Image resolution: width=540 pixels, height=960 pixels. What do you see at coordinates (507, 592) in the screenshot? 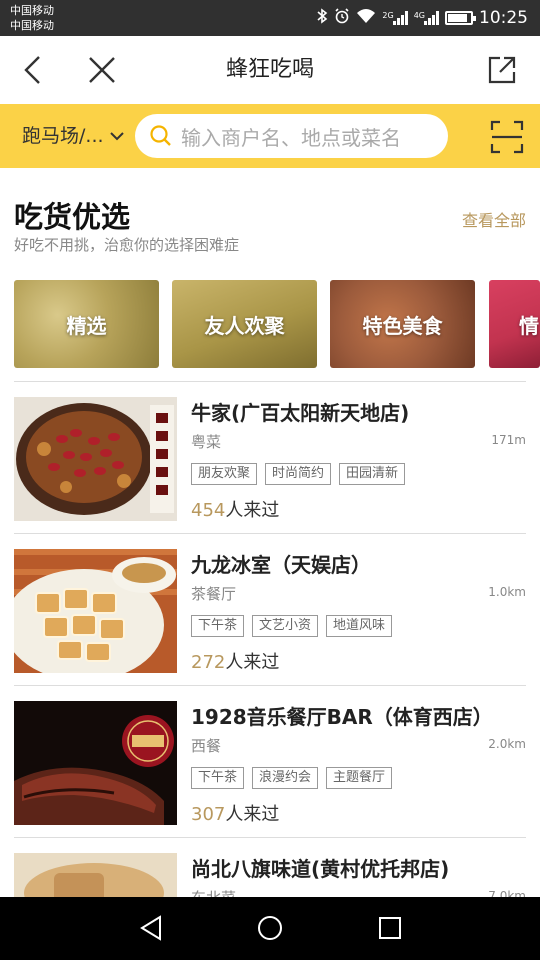
I see `restaurant-distance: 1.0km` at bounding box center [507, 592].